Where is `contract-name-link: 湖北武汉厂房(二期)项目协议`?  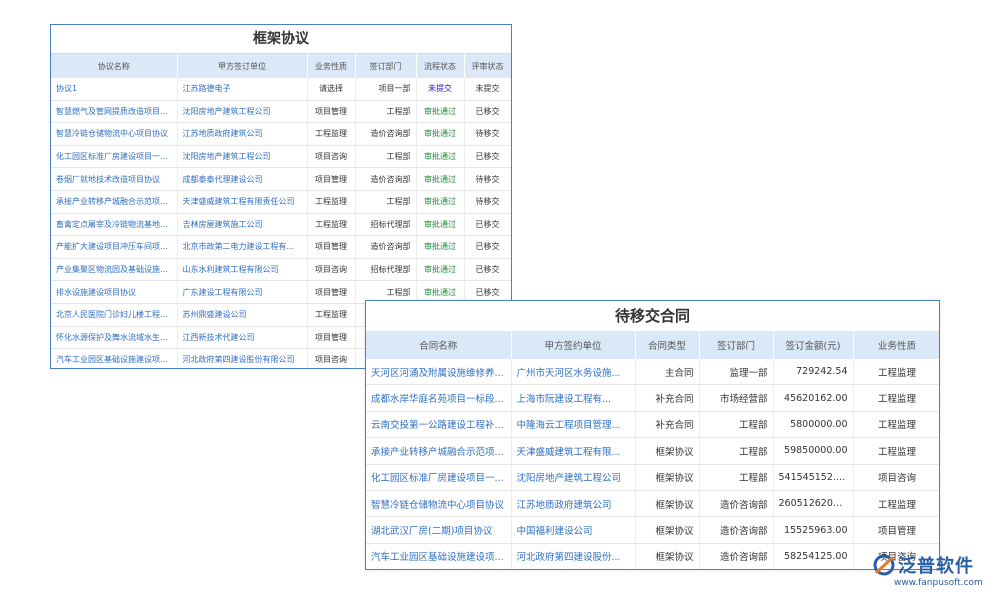 contract-name-link: 湖北武汉厂房(二期)项目协议 is located at coordinates (439, 530).